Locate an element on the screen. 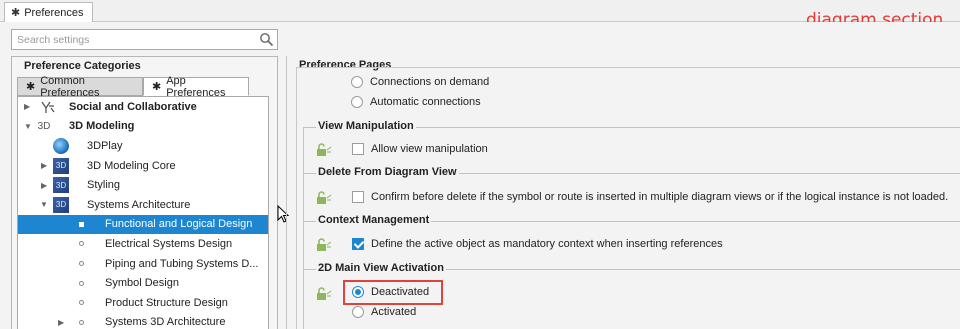  search-placeholder: Search settings is located at coordinates (53, 39).